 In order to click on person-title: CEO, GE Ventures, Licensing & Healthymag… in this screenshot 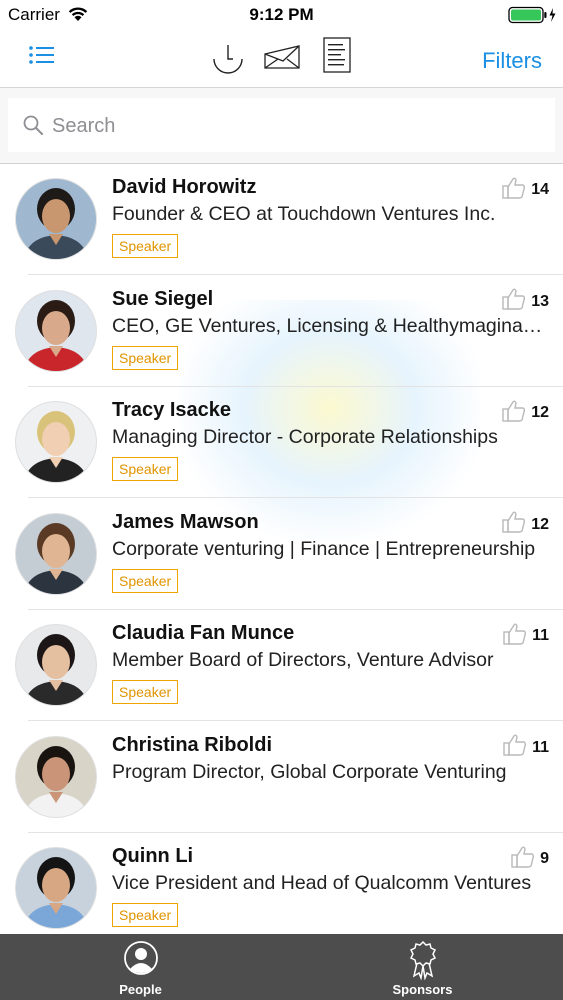, I will do `click(328, 325)`.